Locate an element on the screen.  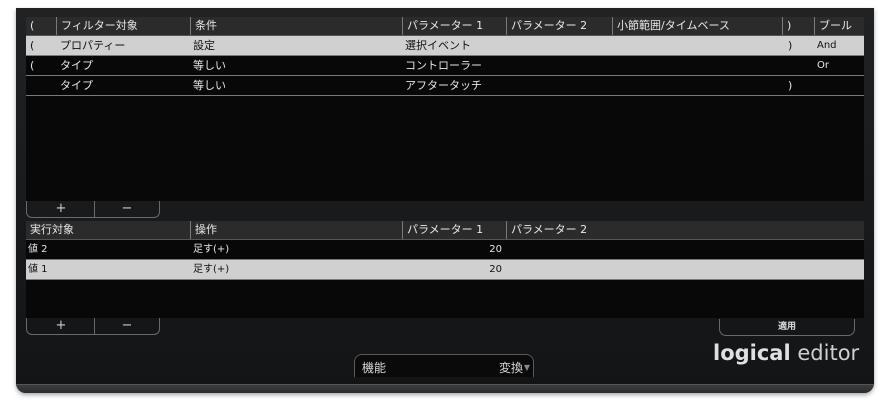
filter-add-remove-bar: + − is located at coordinates (101, 209).